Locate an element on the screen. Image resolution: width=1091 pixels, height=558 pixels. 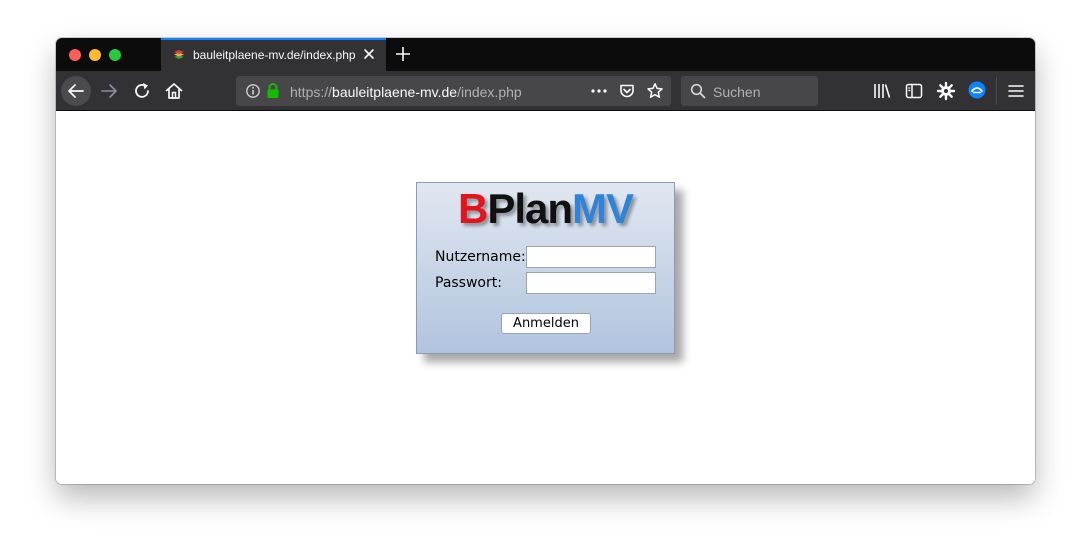
back-button is located at coordinates (76, 91).